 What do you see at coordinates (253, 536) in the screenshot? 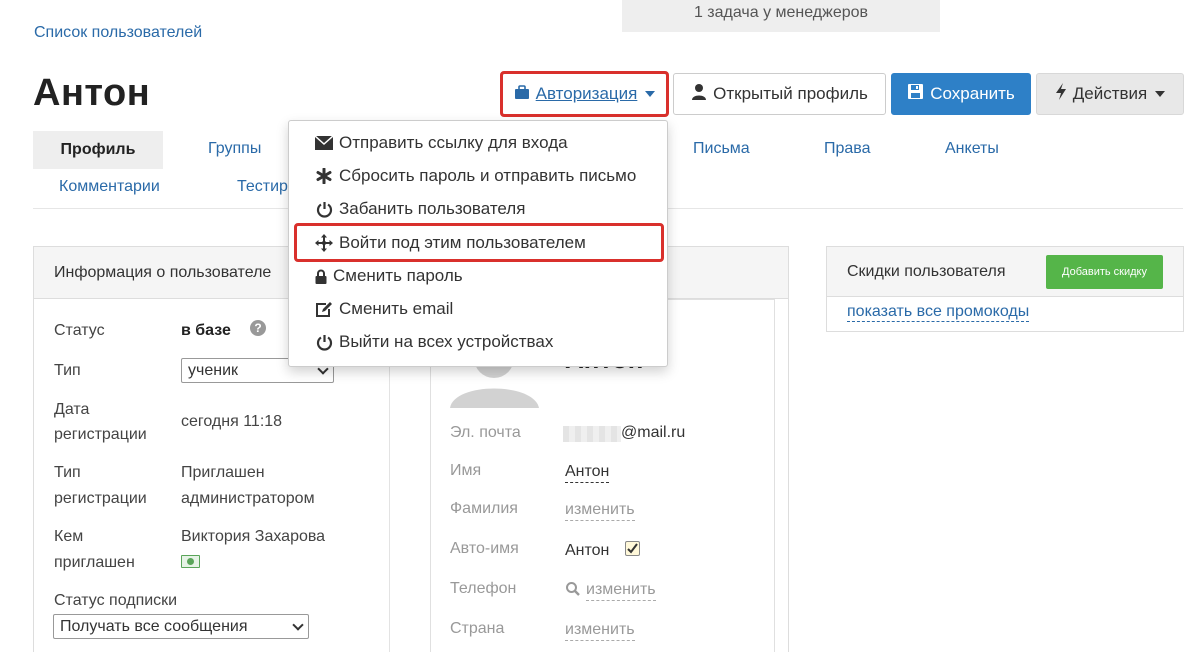
I see `invited-by-value: Виктория Захарова` at bounding box center [253, 536].